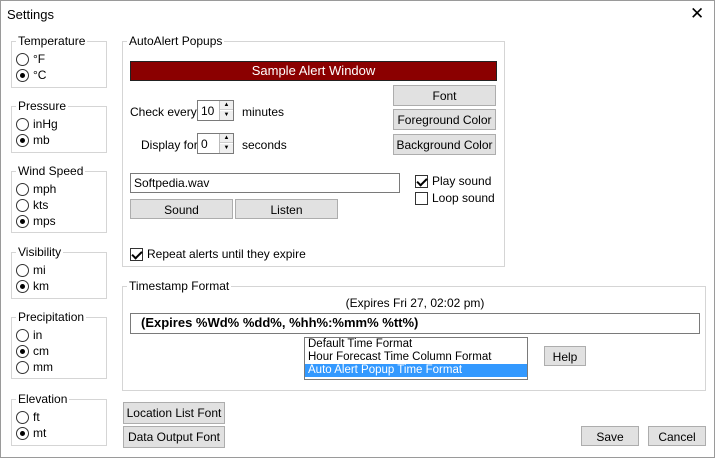  What do you see at coordinates (30, 14) in the screenshot?
I see `window-title: Settings` at bounding box center [30, 14].